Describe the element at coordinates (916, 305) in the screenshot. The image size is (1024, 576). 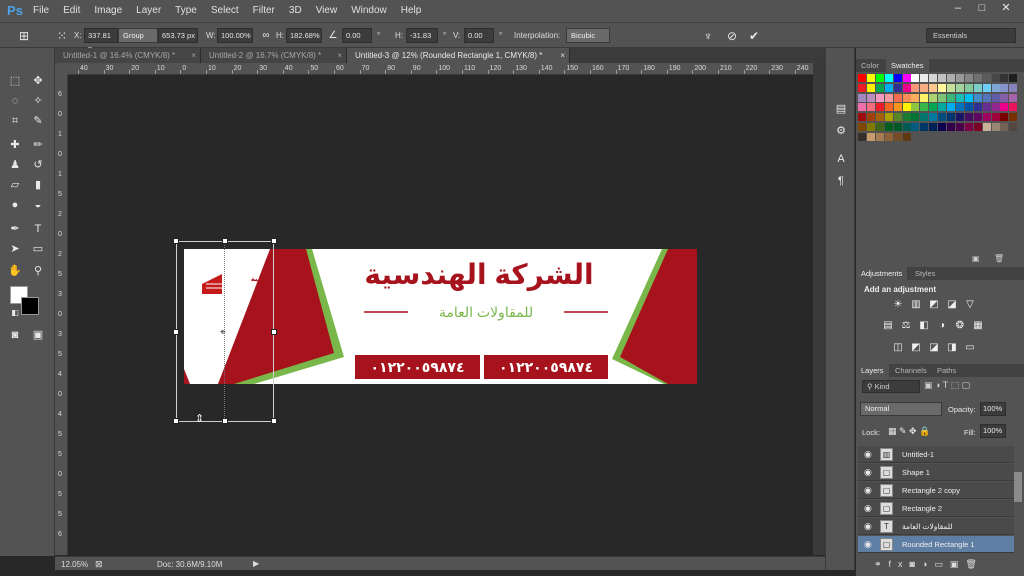
I see `levels-icon: ▥` at that location.